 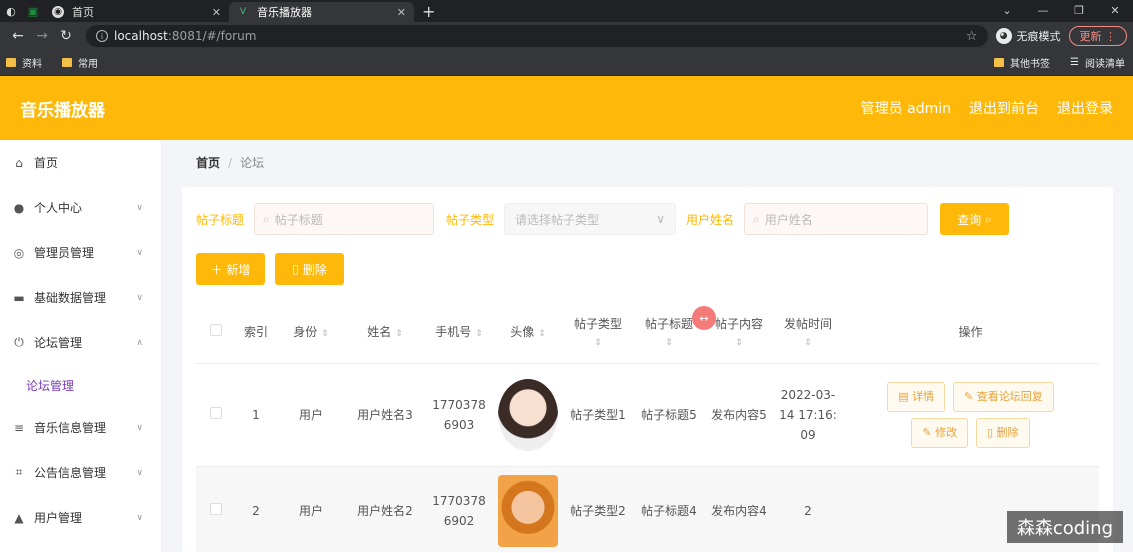 I want to click on back-icon: ←, so click(x=18, y=36).